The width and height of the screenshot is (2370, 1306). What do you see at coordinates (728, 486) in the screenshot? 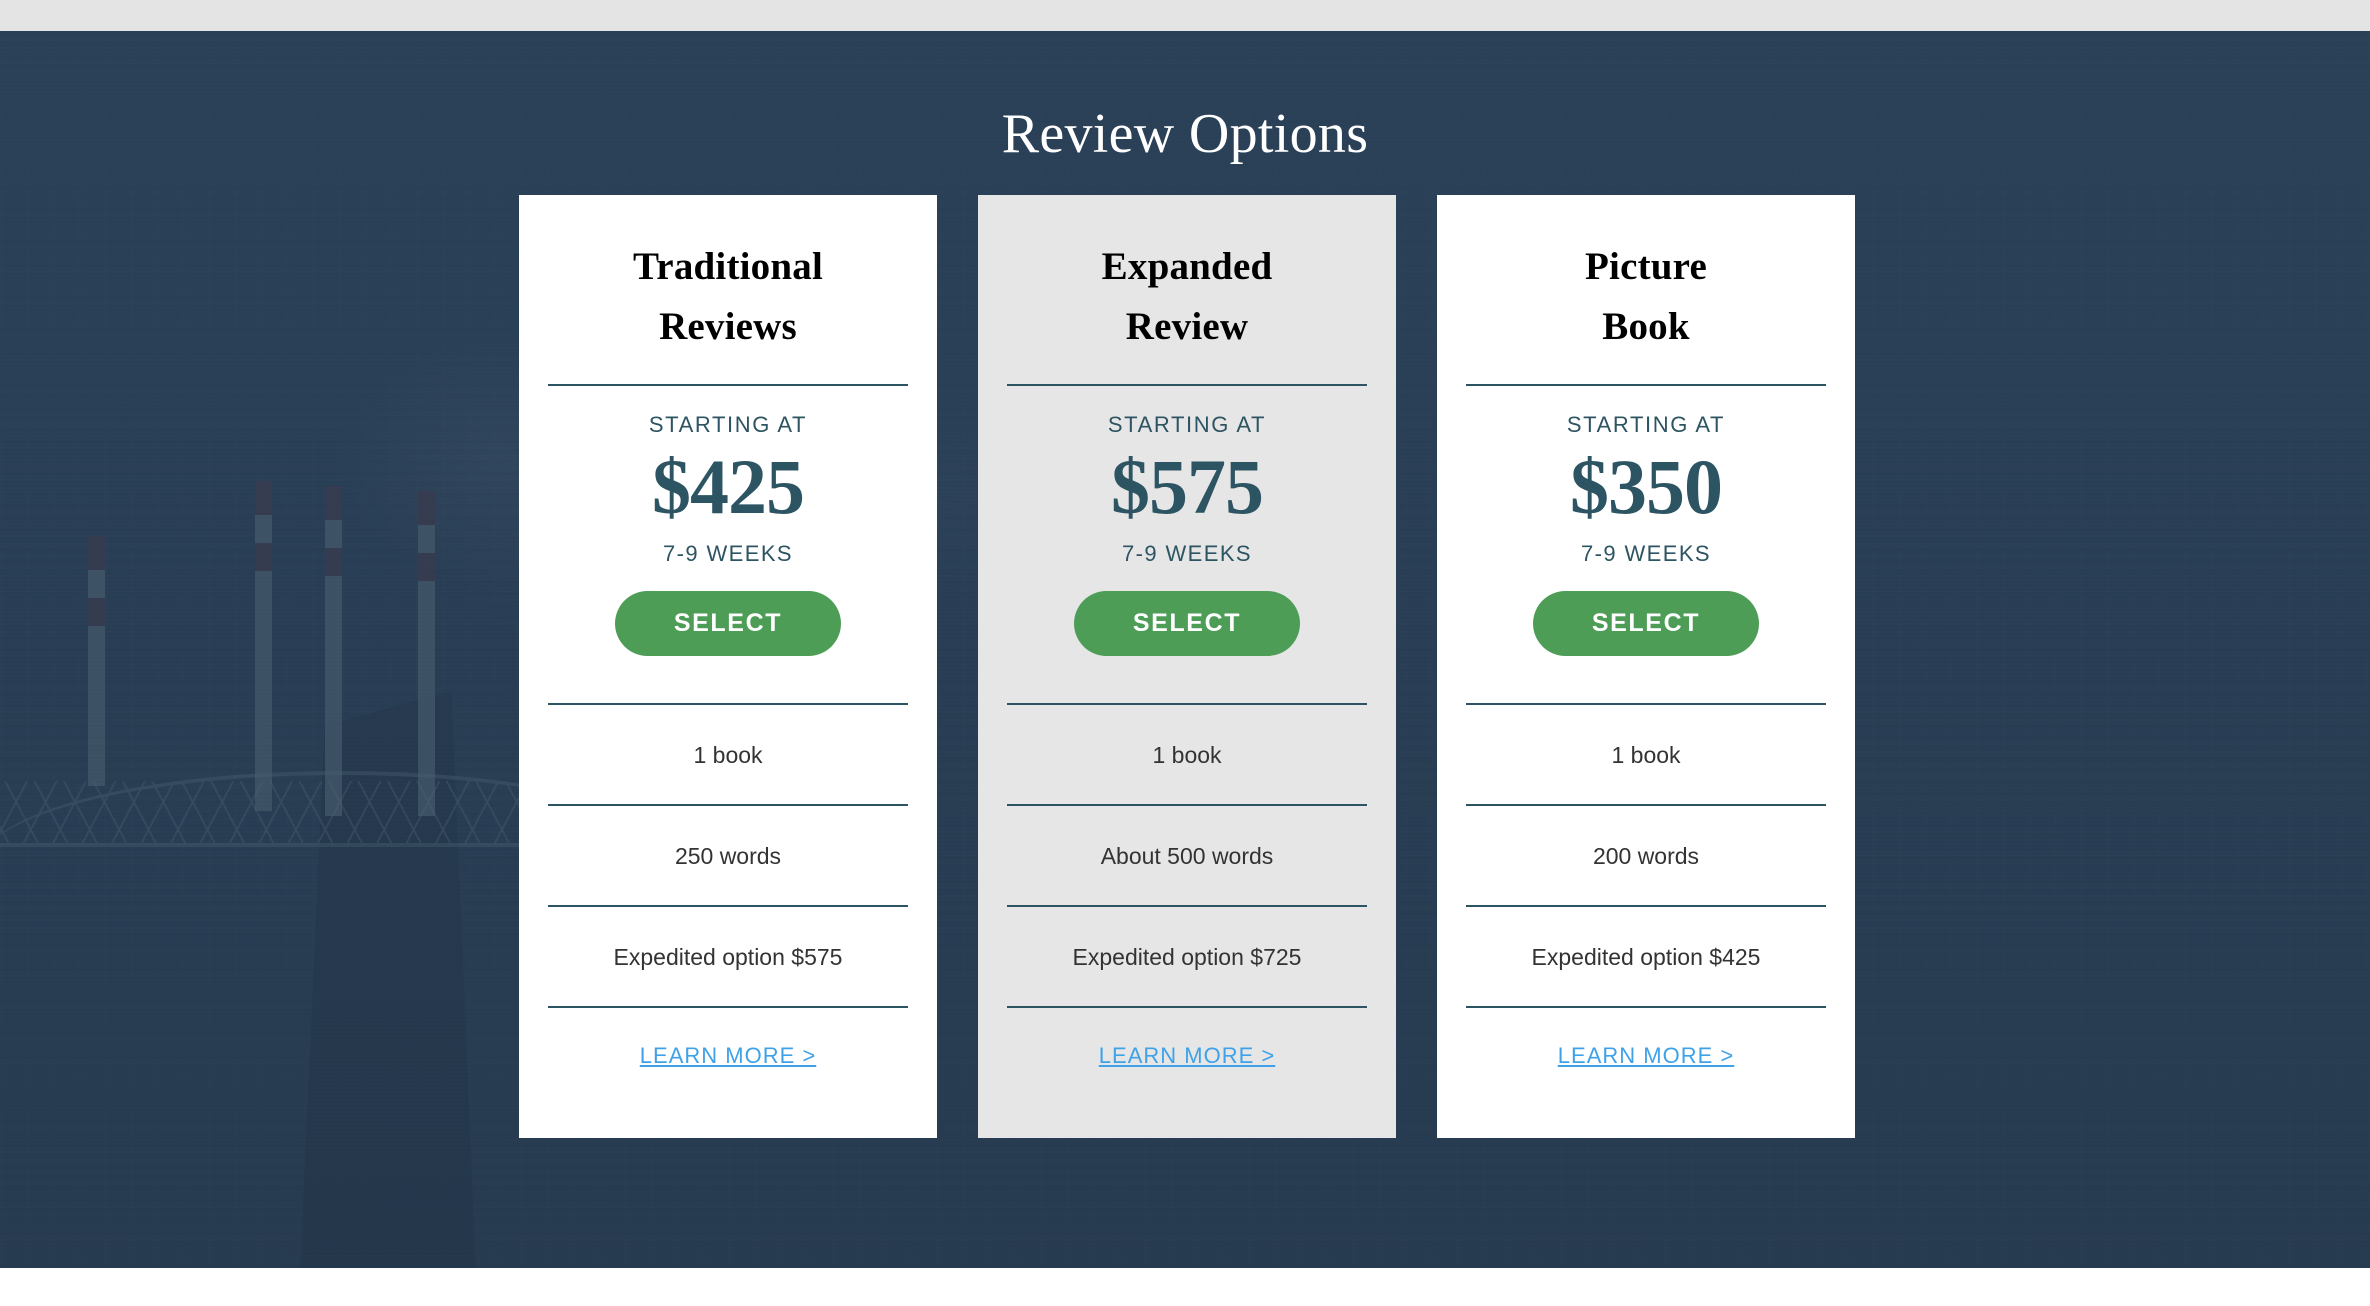
I see `price-amount: $425` at bounding box center [728, 486].